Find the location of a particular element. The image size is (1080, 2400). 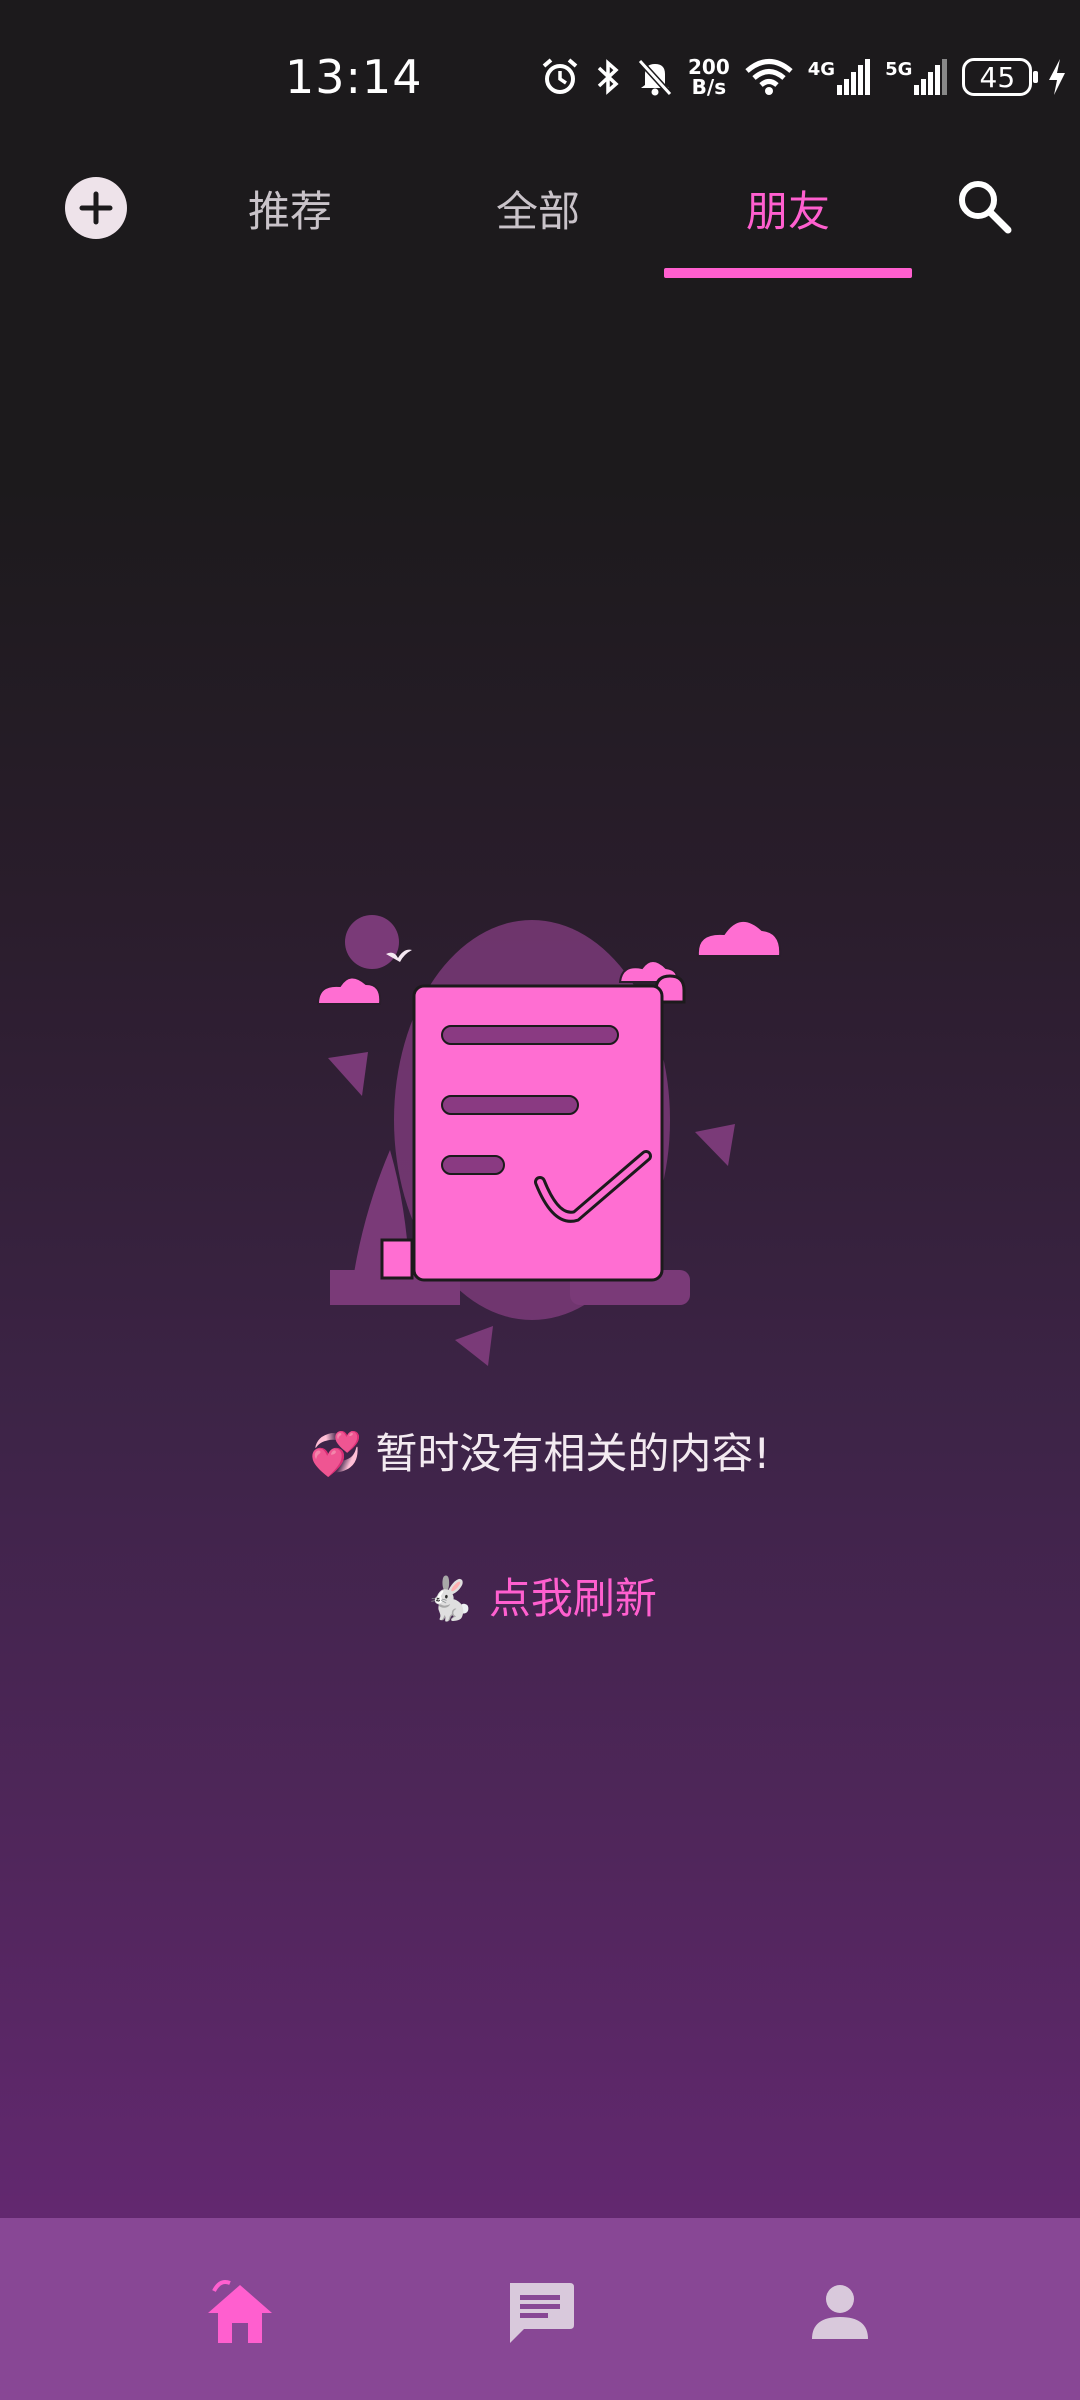

signal-4g: 4G is located at coordinates (839, 77).